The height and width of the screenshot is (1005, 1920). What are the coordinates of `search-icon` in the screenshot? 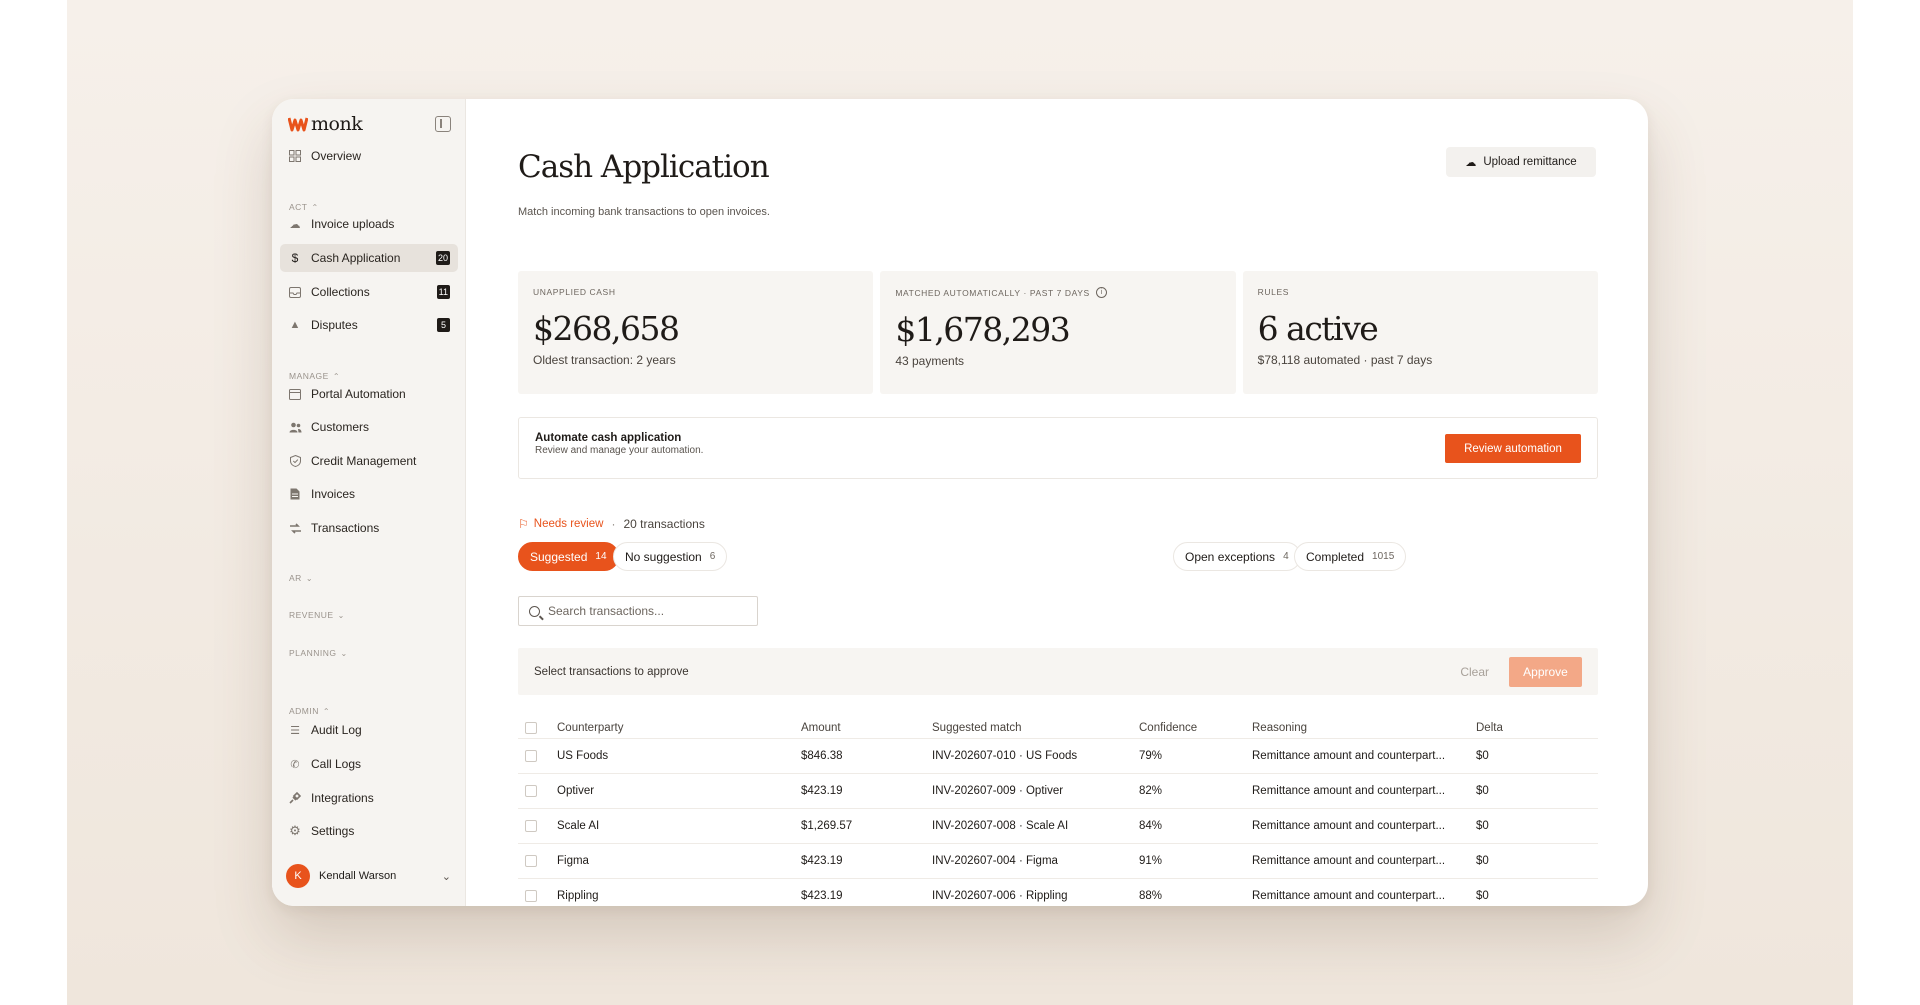 It's located at (534, 611).